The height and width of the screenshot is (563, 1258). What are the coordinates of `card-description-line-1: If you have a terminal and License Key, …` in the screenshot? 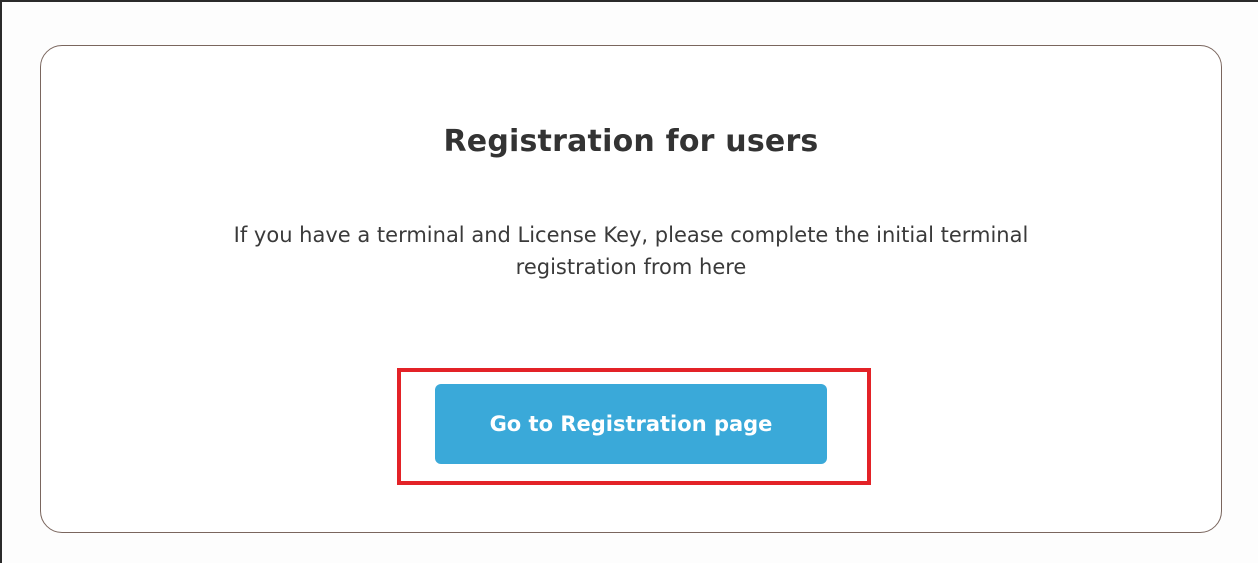 It's located at (631, 235).